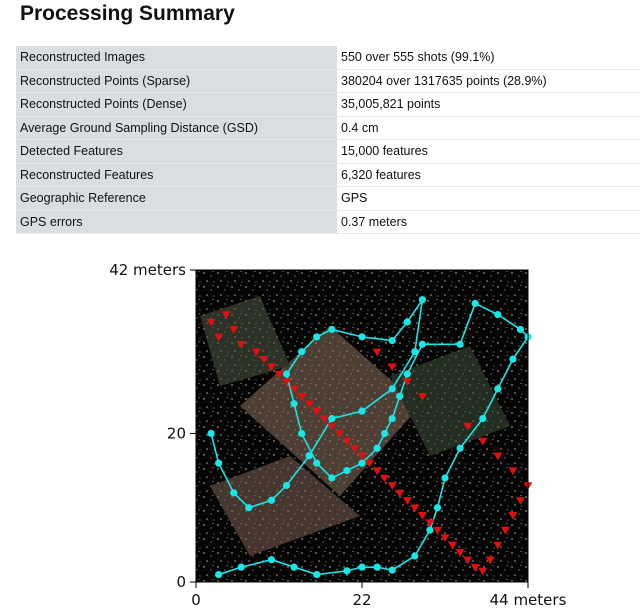 The height and width of the screenshot is (614, 640). I want to click on row-value: 550 over 555 shots (99.1%), so click(488, 58).